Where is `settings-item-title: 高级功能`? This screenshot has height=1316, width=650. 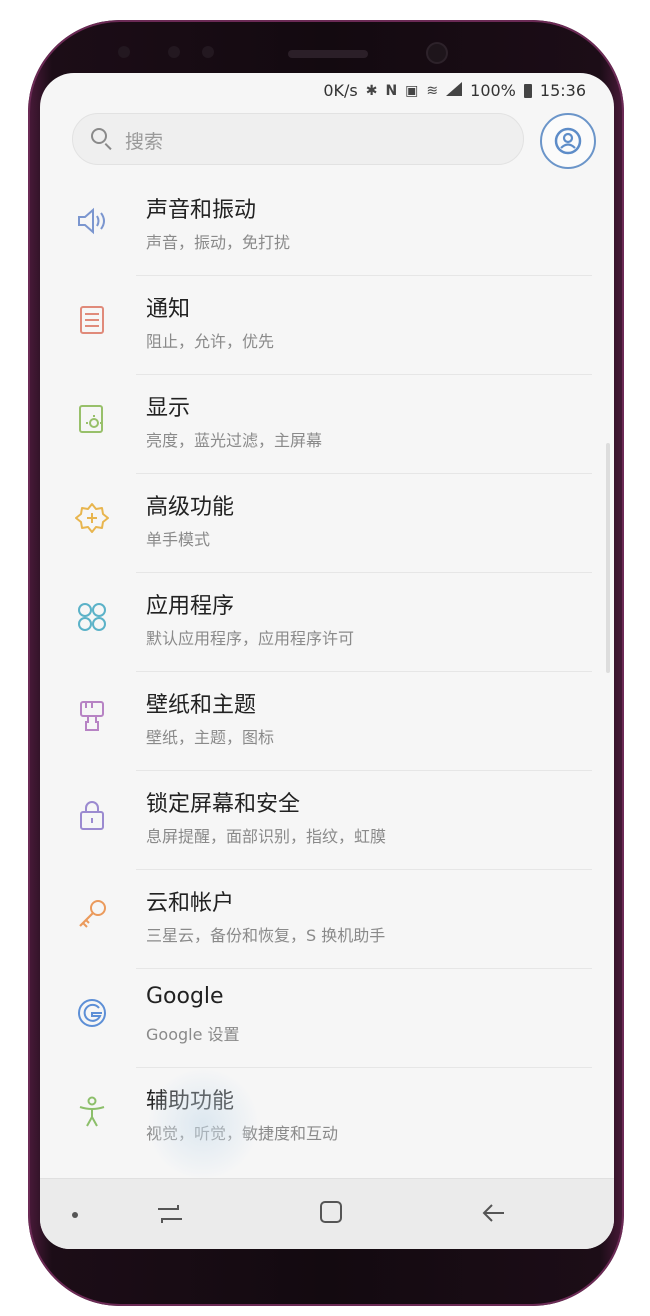
settings-item-title: 高级功能 is located at coordinates (190, 507).